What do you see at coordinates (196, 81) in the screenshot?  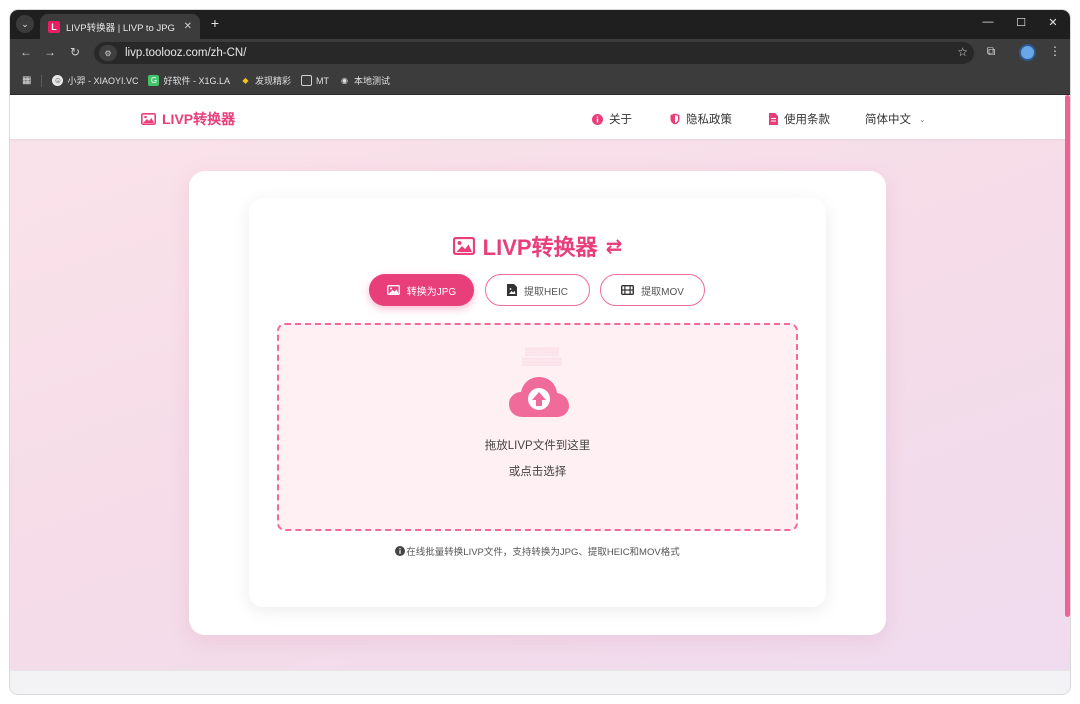 I see `bookmark-label: 好软件 - X1G.LA` at bounding box center [196, 81].